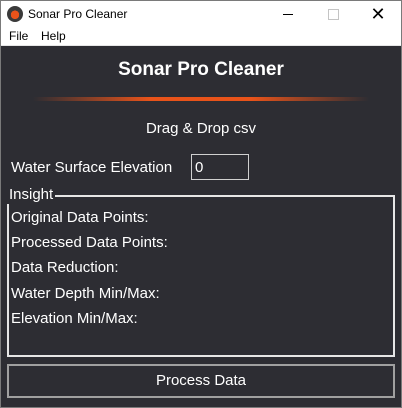 The height and width of the screenshot is (408, 402). What do you see at coordinates (201, 69) in the screenshot?
I see `app-heading: Sonar Pro Cleaner` at bounding box center [201, 69].